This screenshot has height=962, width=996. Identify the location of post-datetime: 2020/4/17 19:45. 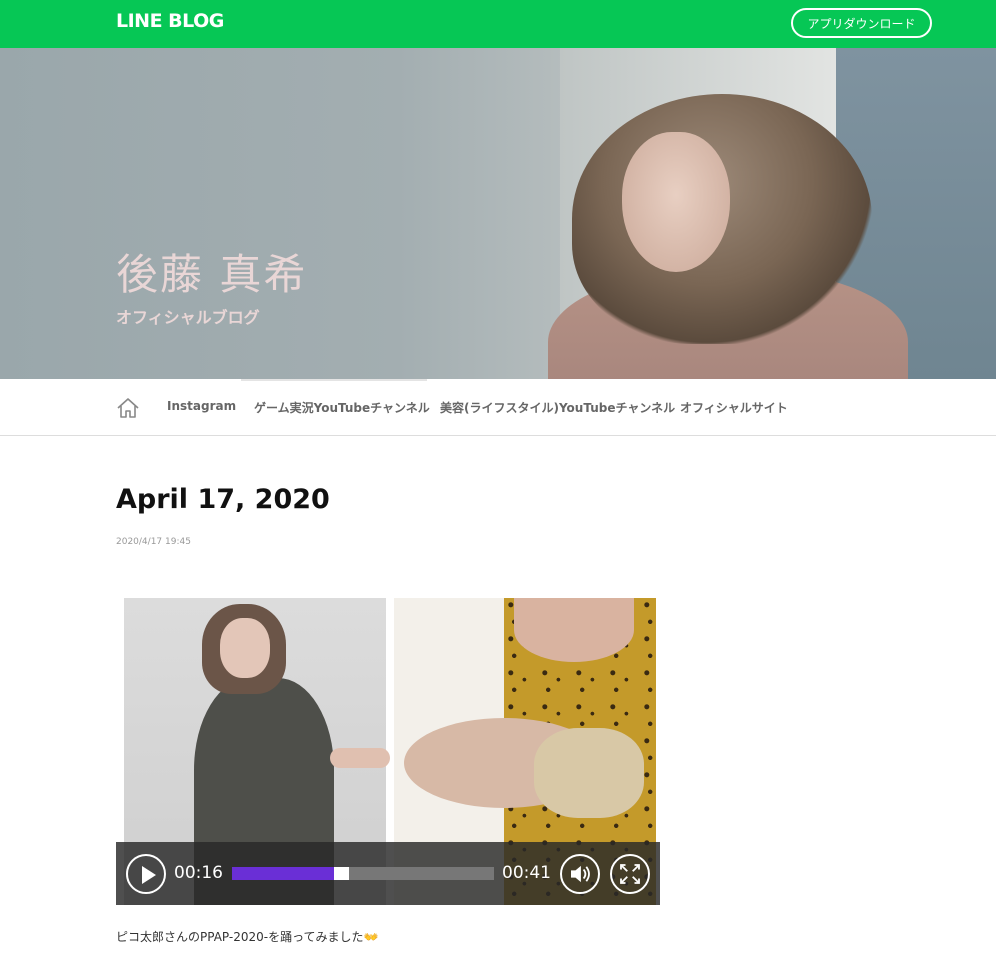
(153, 542).